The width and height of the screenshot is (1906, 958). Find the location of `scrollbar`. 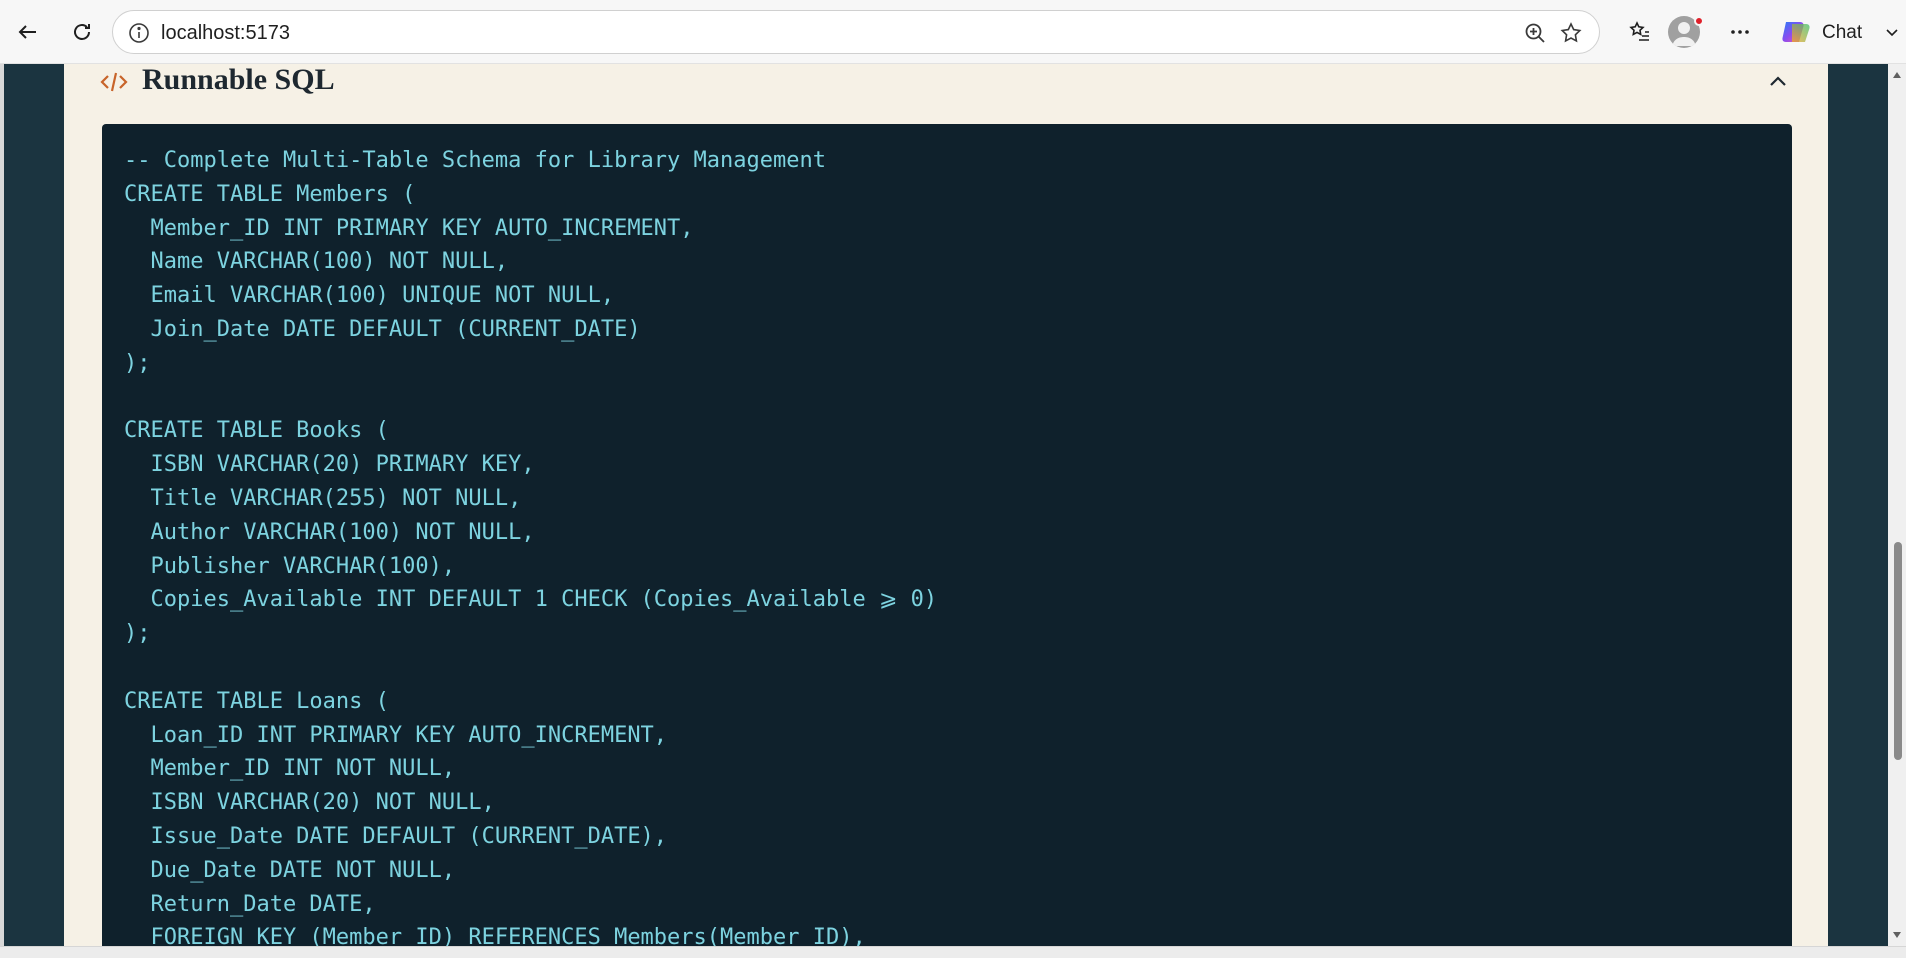

scrollbar is located at coordinates (1897, 505).